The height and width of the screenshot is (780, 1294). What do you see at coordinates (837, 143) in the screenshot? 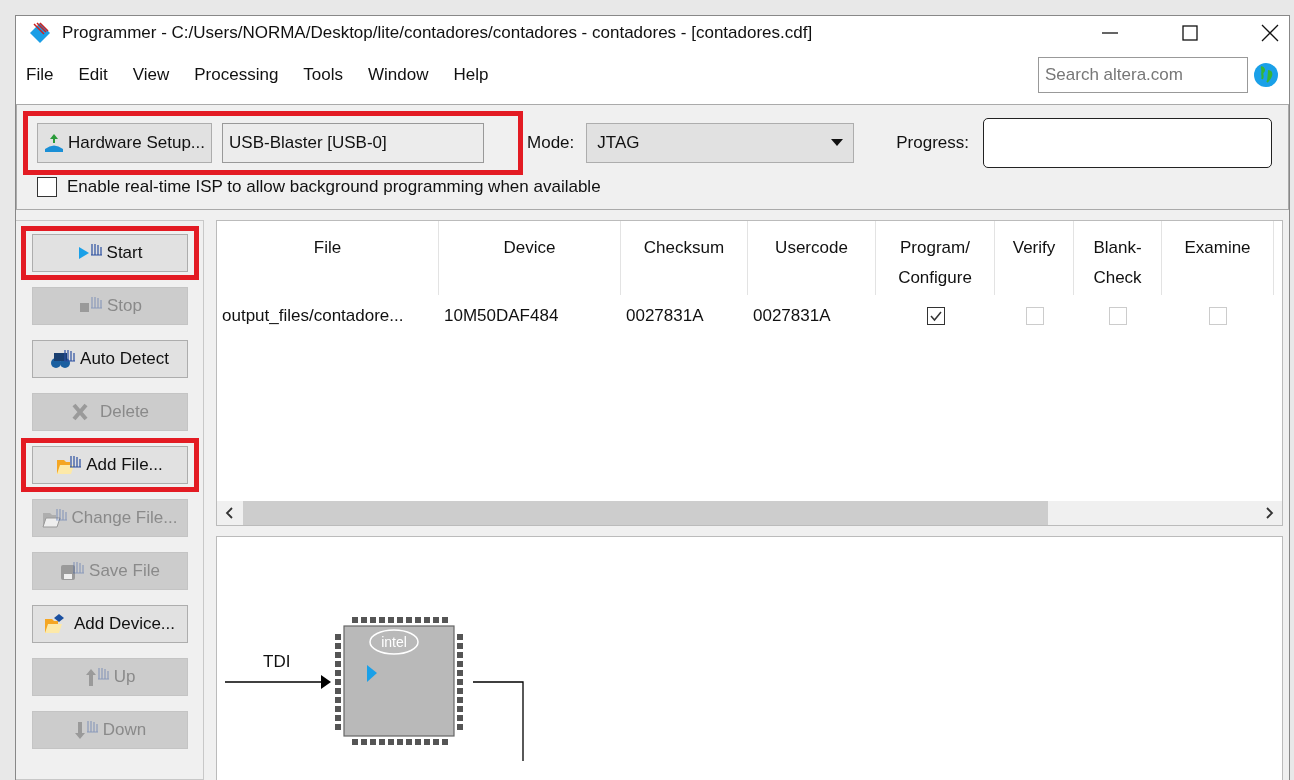
I see `dropdown-caret-icon` at bounding box center [837, 143].